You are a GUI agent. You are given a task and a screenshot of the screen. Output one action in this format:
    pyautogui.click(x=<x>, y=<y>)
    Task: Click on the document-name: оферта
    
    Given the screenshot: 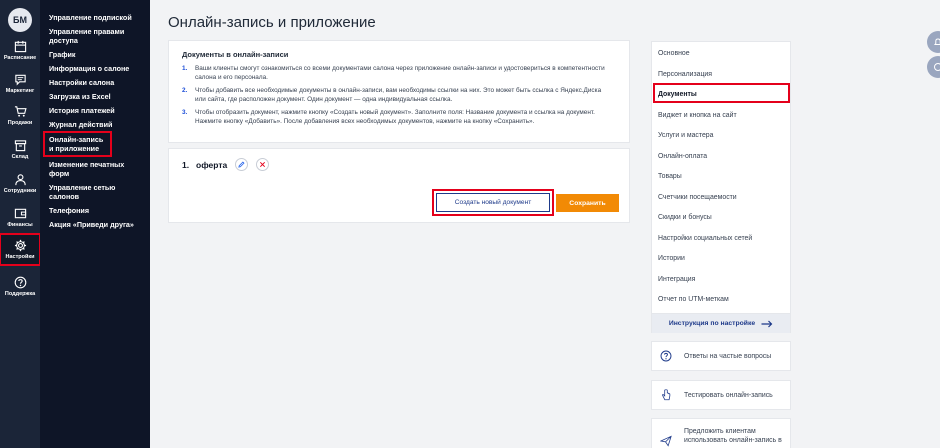 What is the action you would take?
    pyautogui.click(x=212, y=164)
    